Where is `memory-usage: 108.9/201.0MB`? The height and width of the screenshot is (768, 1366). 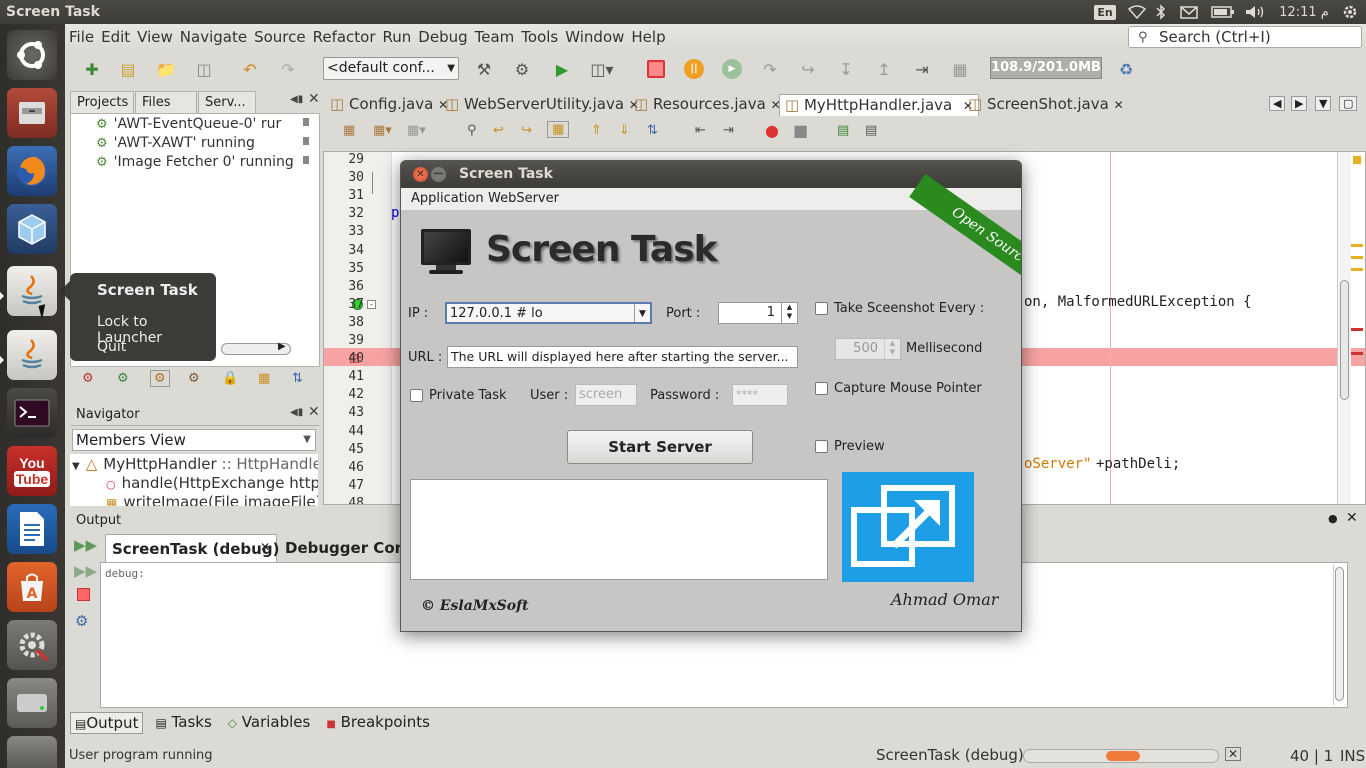 memory-usage: 108.9/201.0MB is located at coordinates (1046, 68).